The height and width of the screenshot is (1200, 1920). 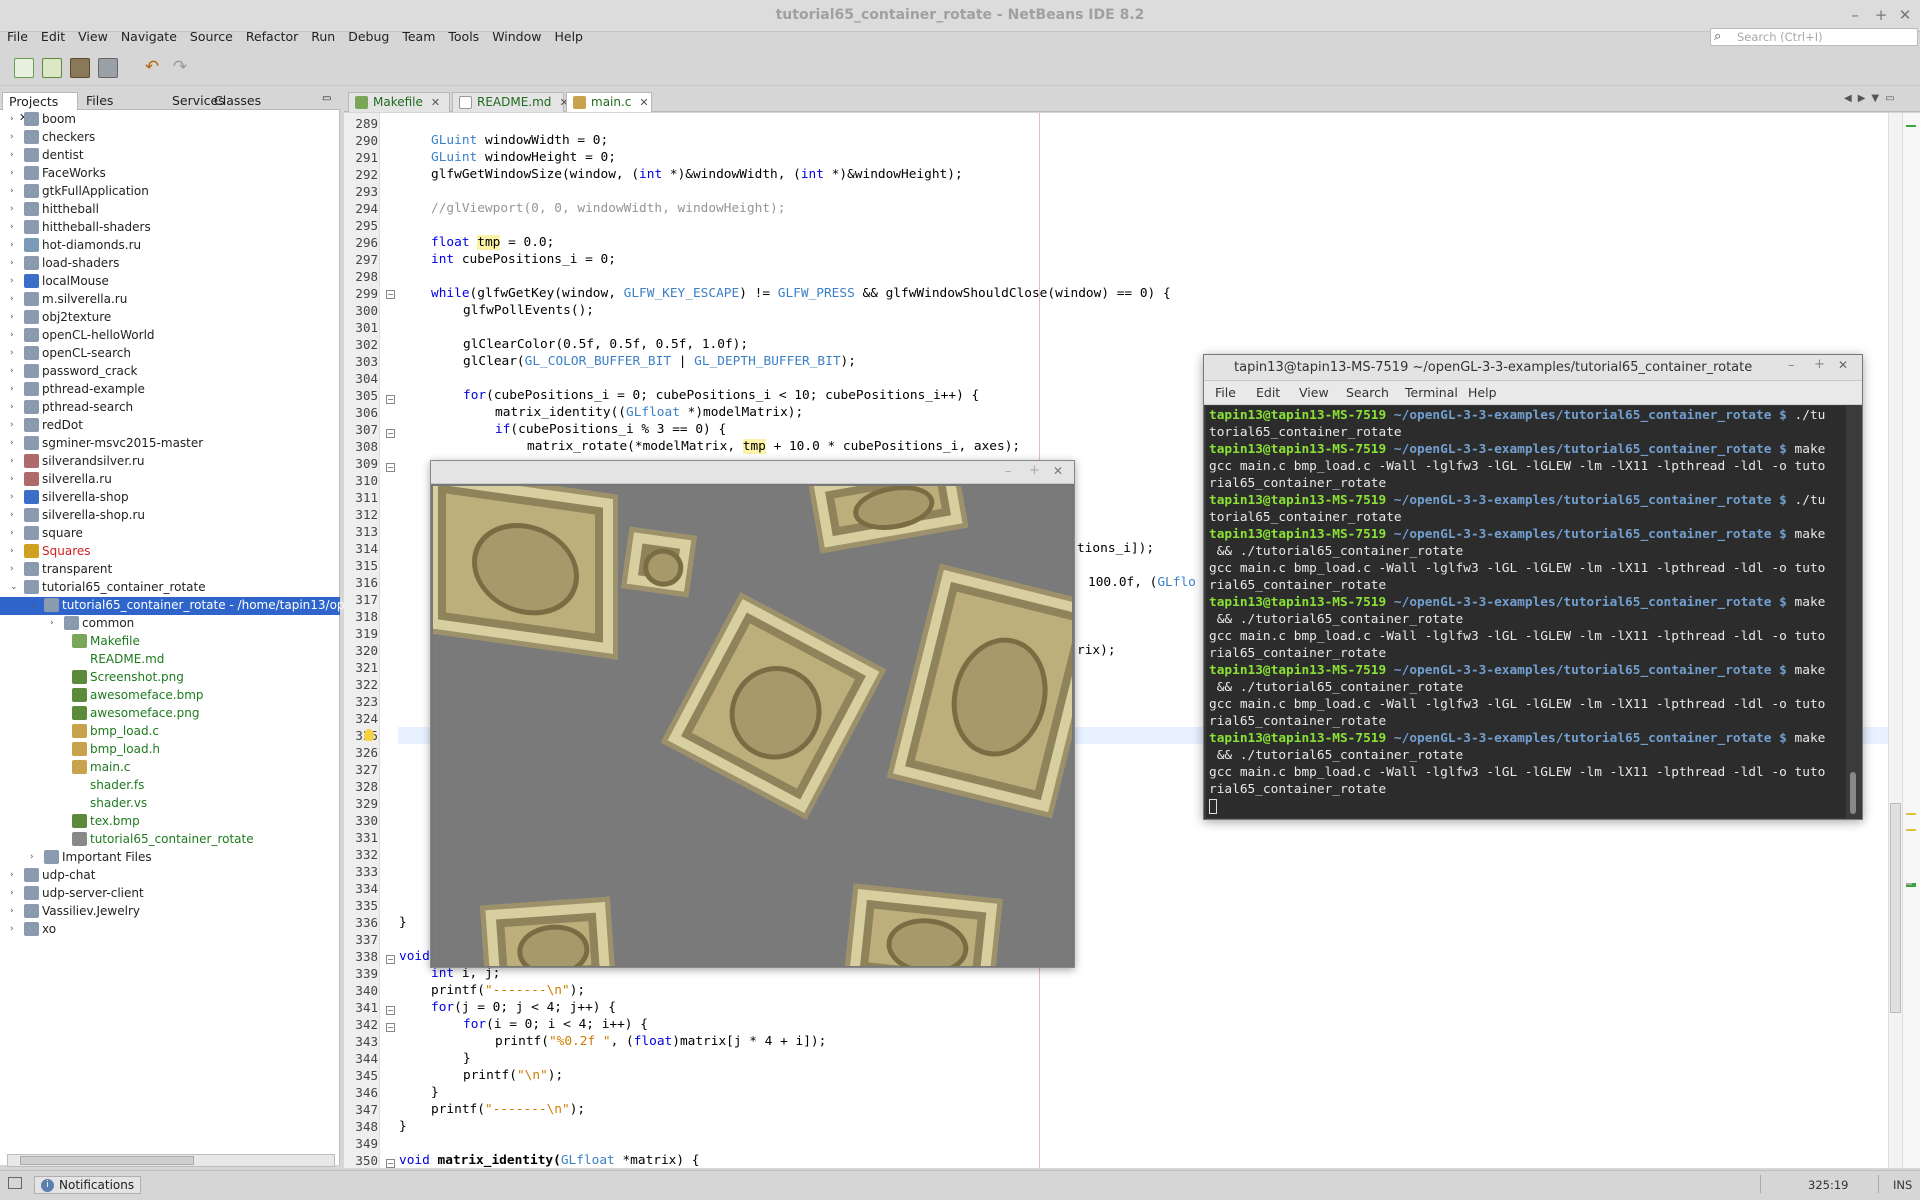 What do you see at coordinates (171, 1160) in the screenshot?
I see `tree-horizontal-scrollbar` at bounding box center [171, 1160].